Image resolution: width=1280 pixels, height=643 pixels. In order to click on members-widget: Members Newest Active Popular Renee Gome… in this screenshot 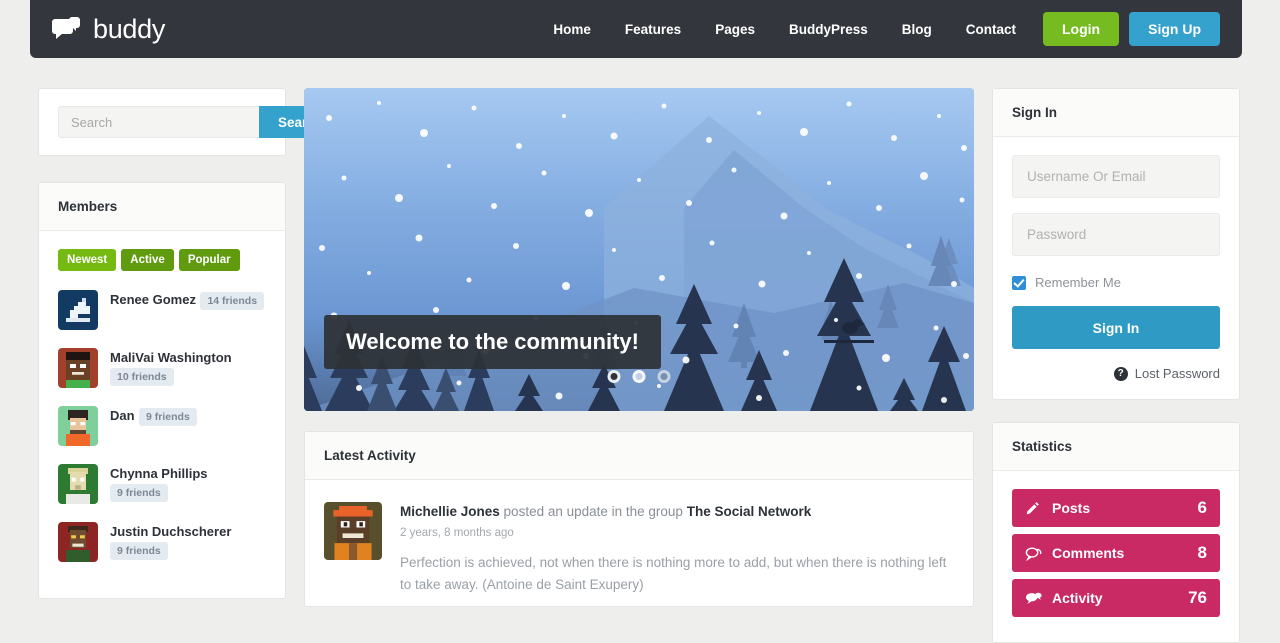, I will do `click(162, 390)`.